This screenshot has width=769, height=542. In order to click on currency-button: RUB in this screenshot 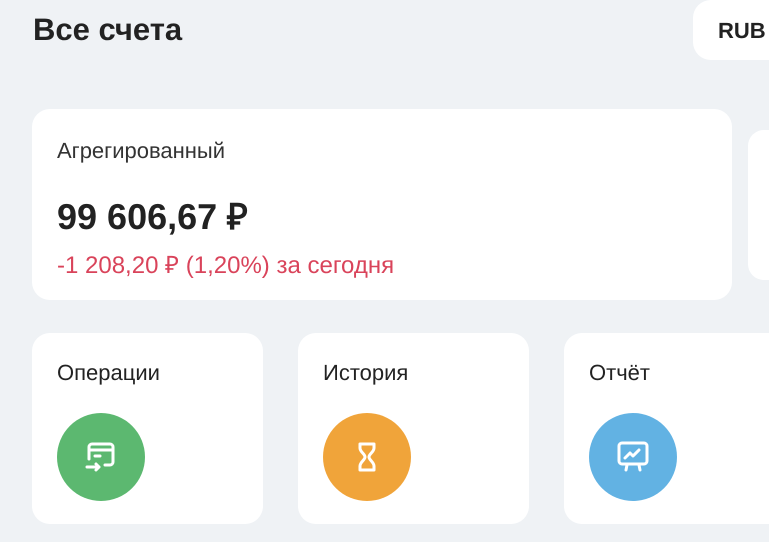, I will do `click(731, 30)`.